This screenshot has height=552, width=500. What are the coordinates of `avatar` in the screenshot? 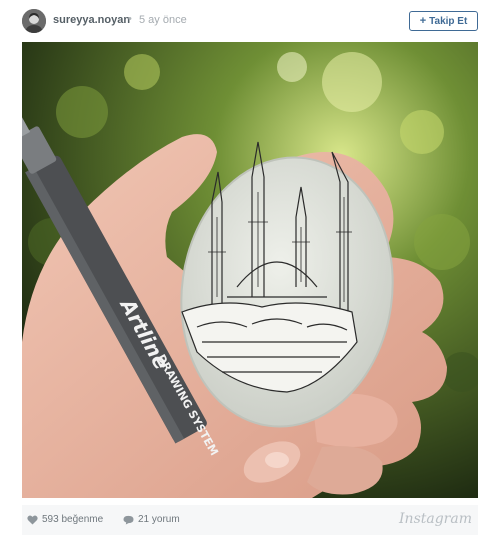 It's located at (34, 21).